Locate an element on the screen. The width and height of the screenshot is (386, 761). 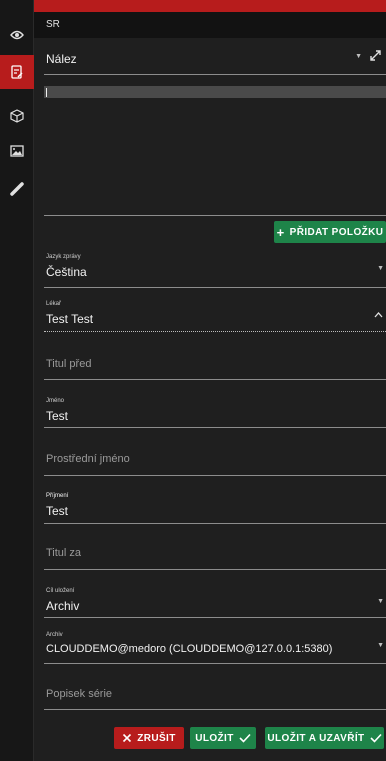
window-title: SR is located at coordinates (210, 25).